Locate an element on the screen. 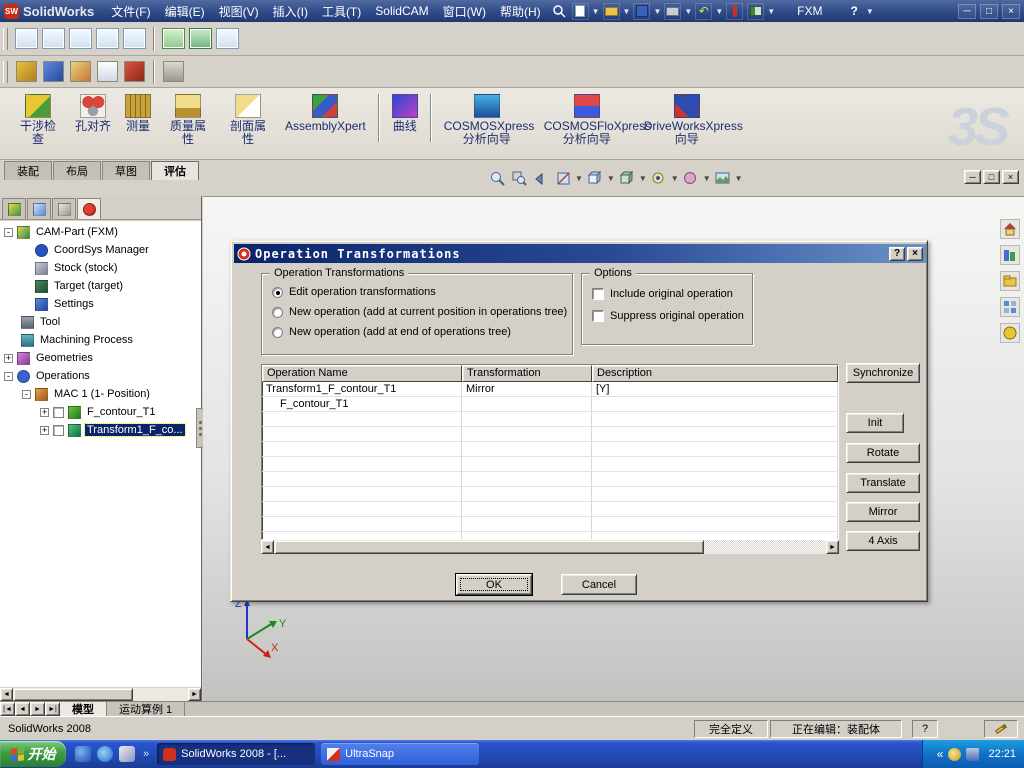 Image resolution: width=1024 pixels, height=768 pixels. display-style-icon is located at coordinates (627, 178).